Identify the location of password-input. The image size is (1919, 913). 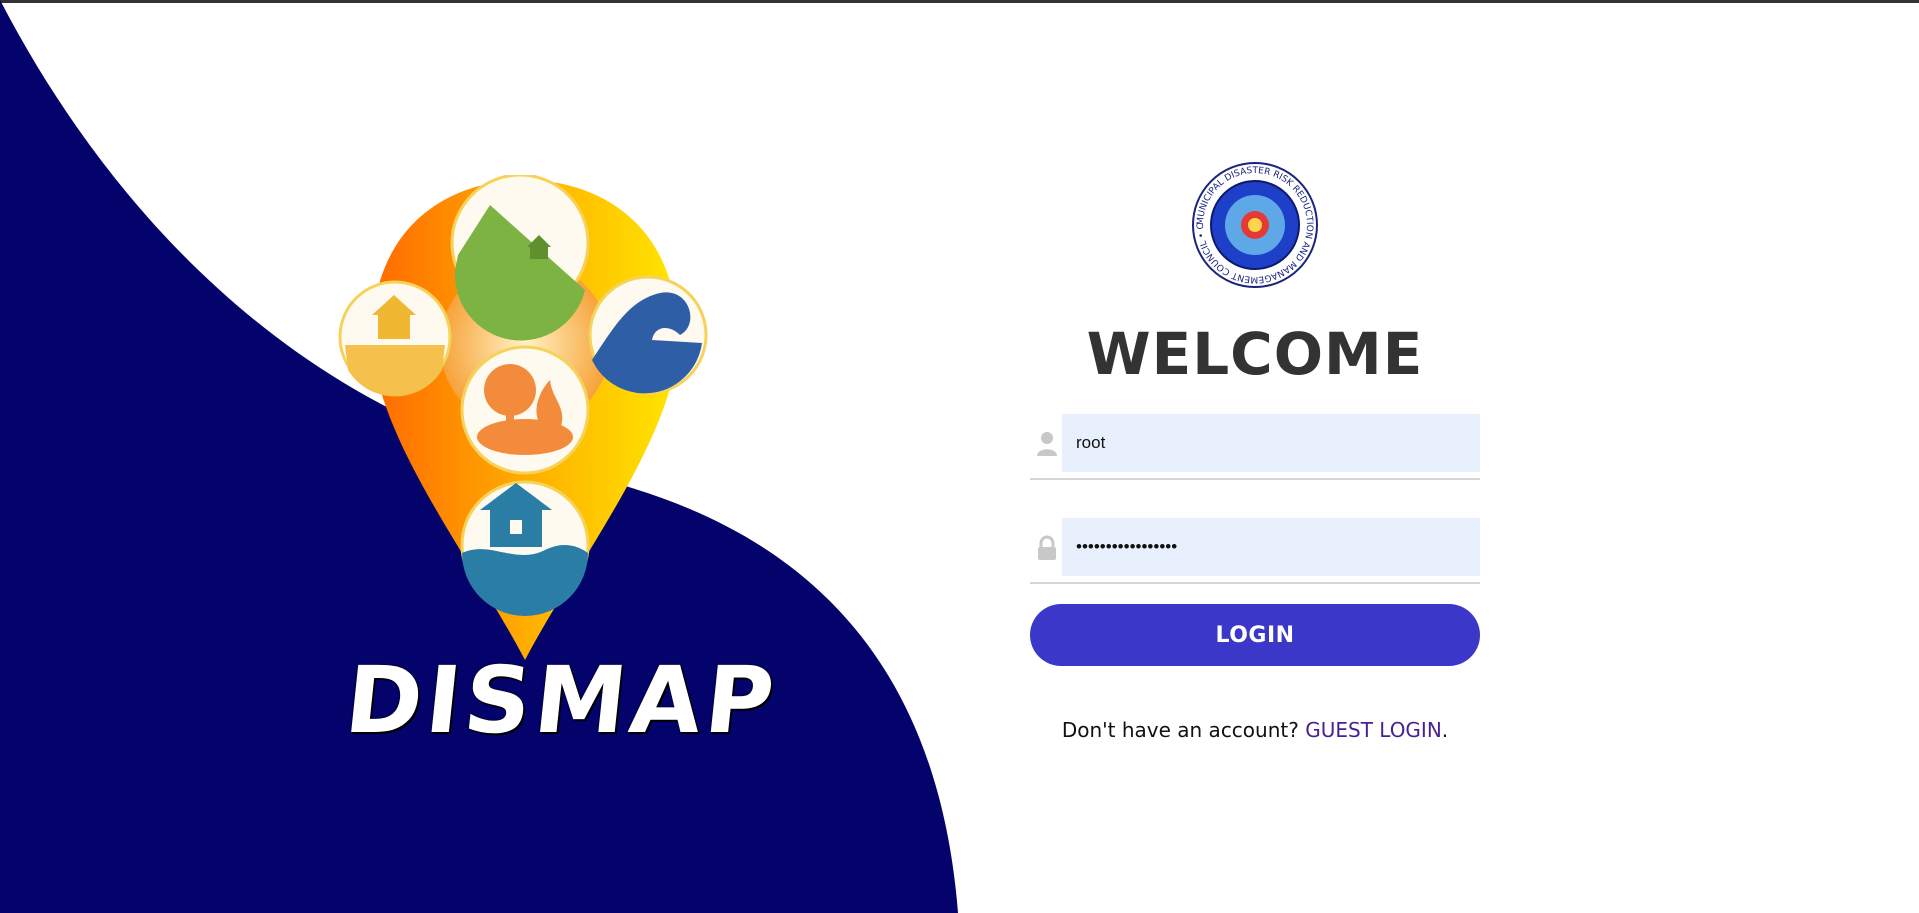
(1271, 547).